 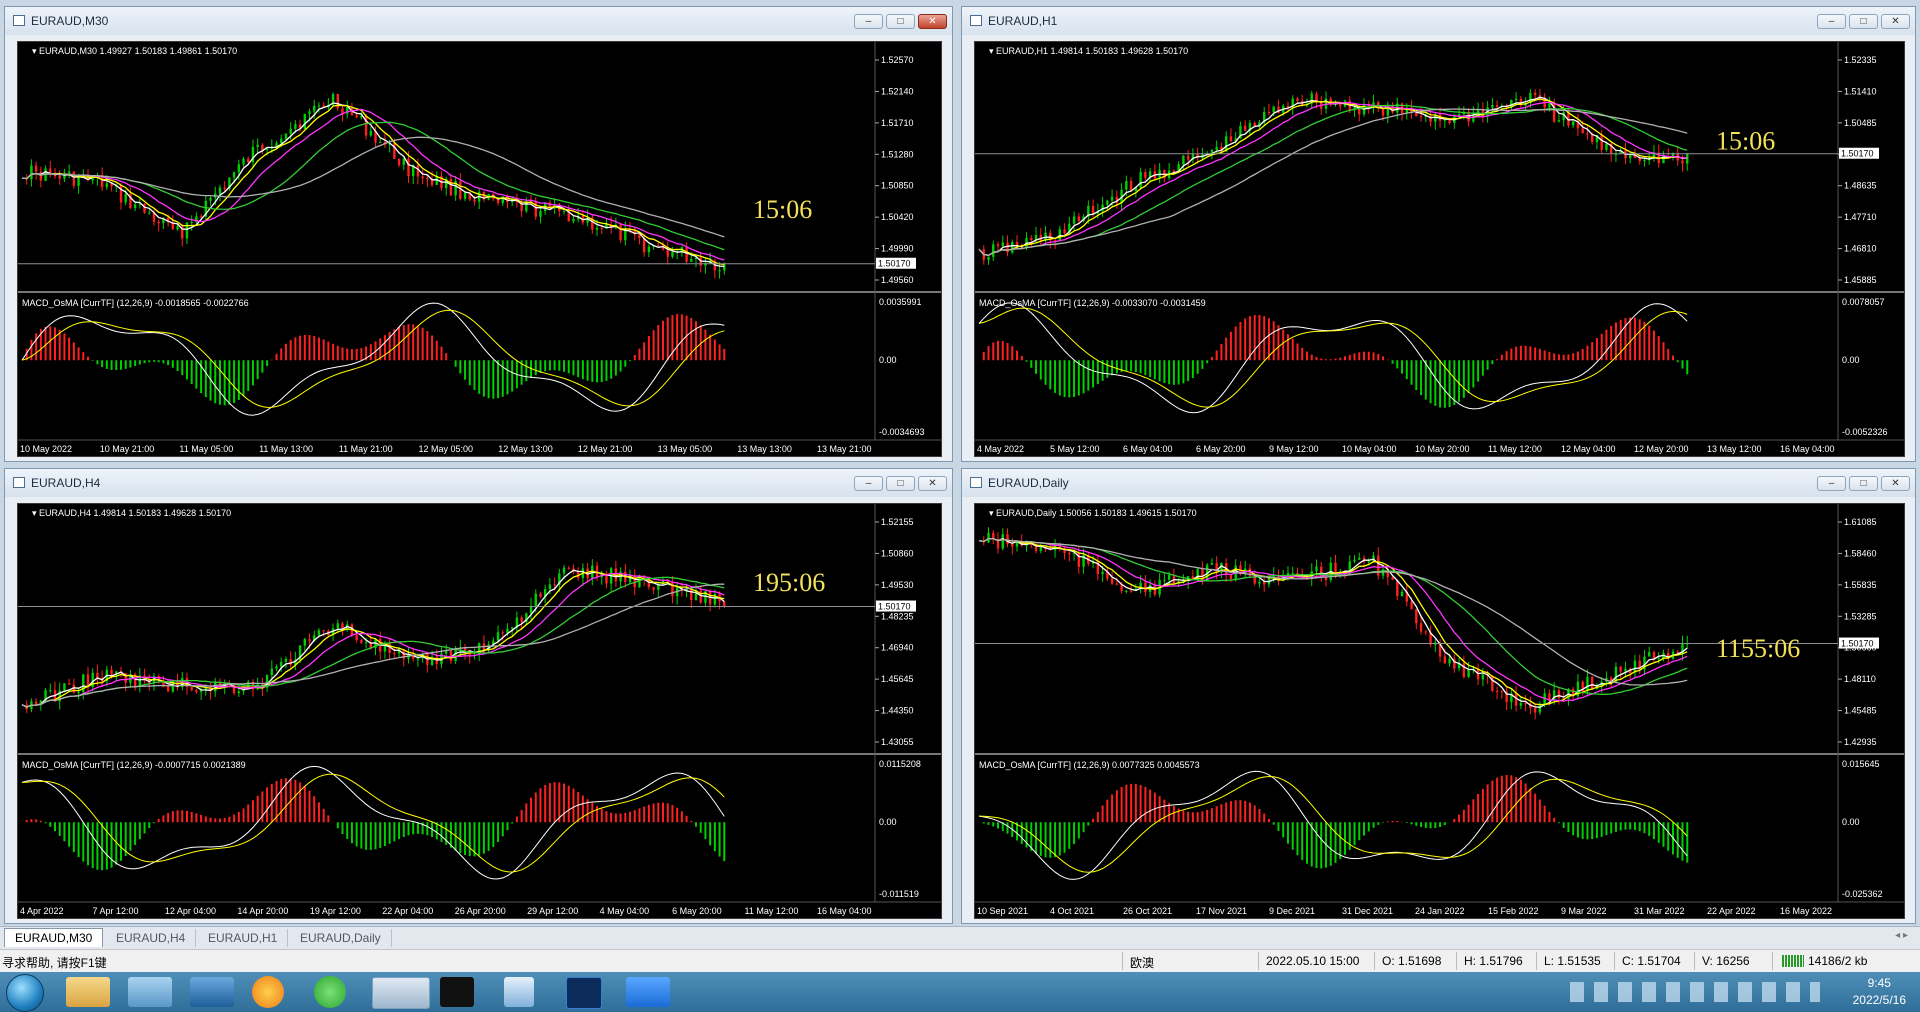 I want to click on browser-icon, so click(x=268, y=992).